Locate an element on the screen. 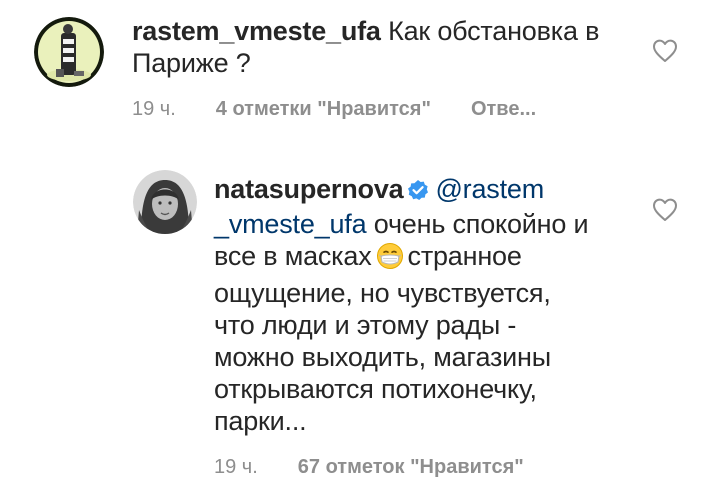 The height and width of the screenshot is (493, 719). comment-username: rastem_vmeste_ufa is located at coordinates (256, 31).